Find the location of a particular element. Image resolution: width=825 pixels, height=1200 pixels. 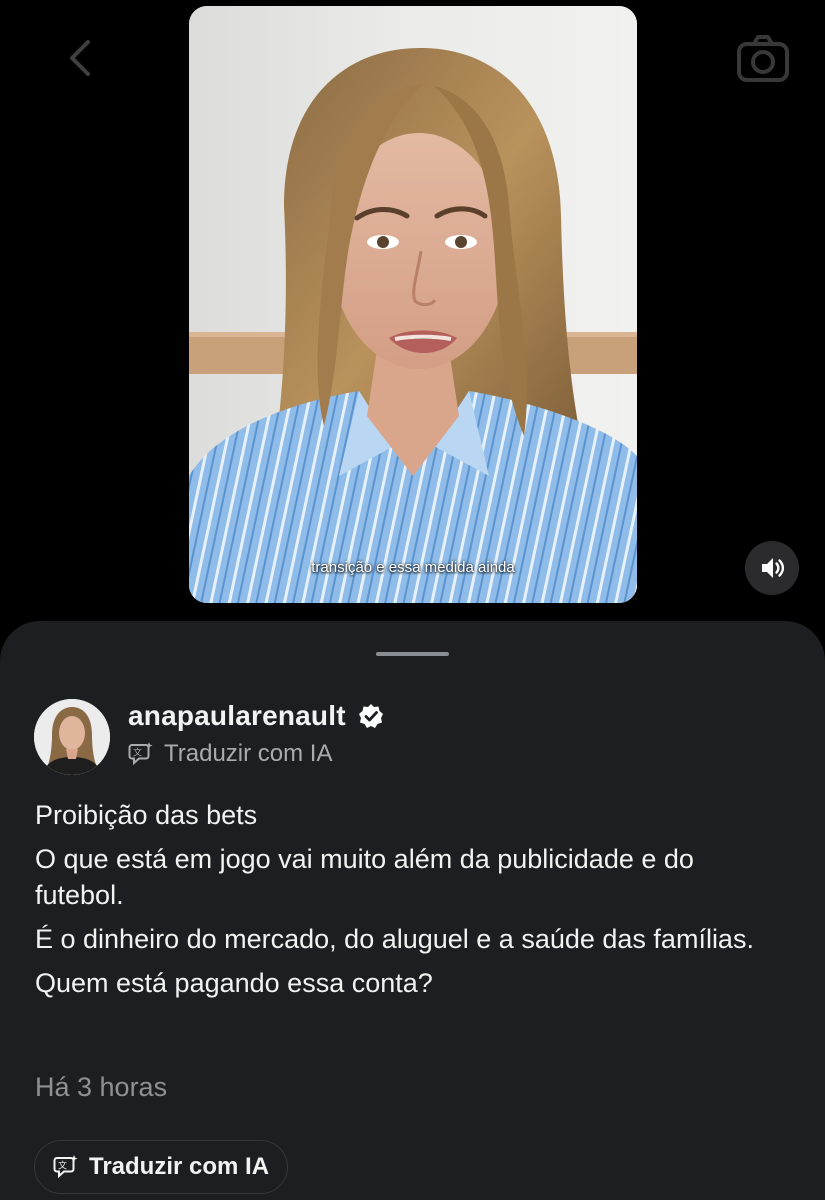

translate-button-label: Traduzir com IA is located at coordinates (179, 1166).